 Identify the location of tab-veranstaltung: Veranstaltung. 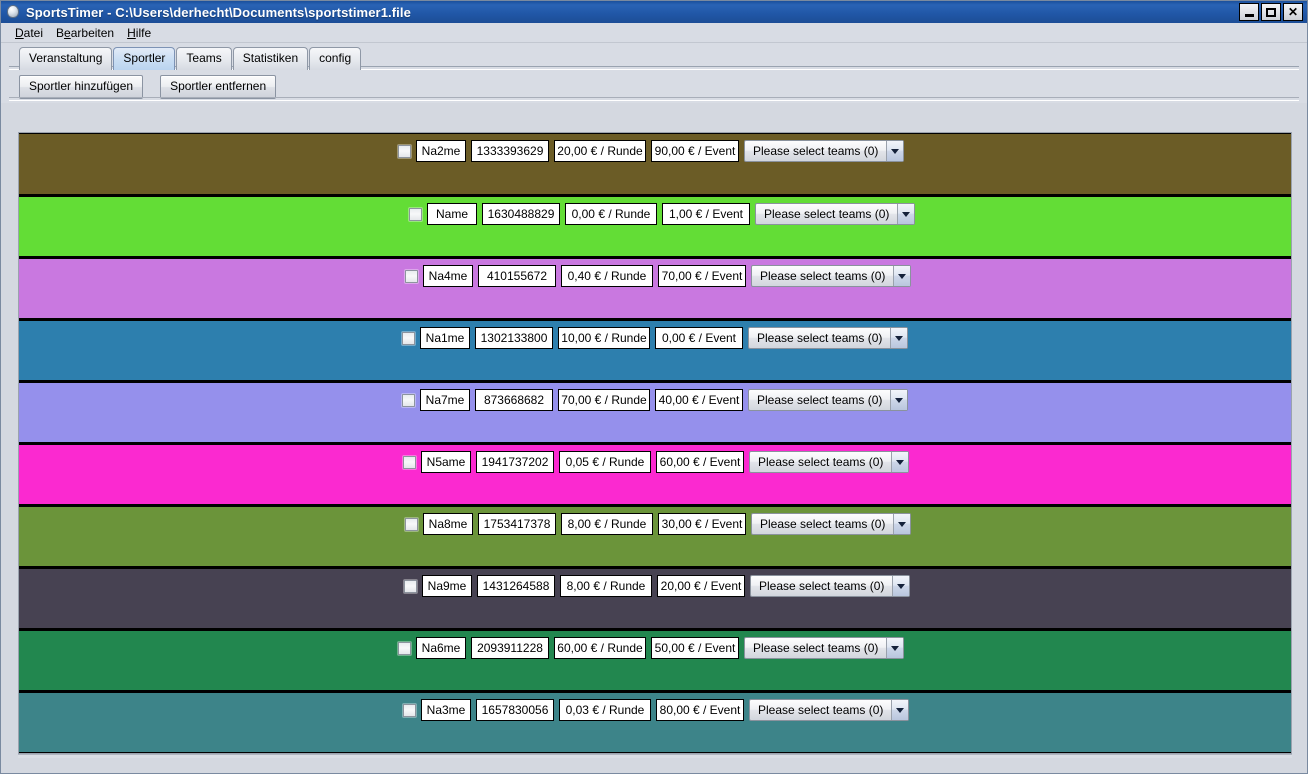
(66, 58).